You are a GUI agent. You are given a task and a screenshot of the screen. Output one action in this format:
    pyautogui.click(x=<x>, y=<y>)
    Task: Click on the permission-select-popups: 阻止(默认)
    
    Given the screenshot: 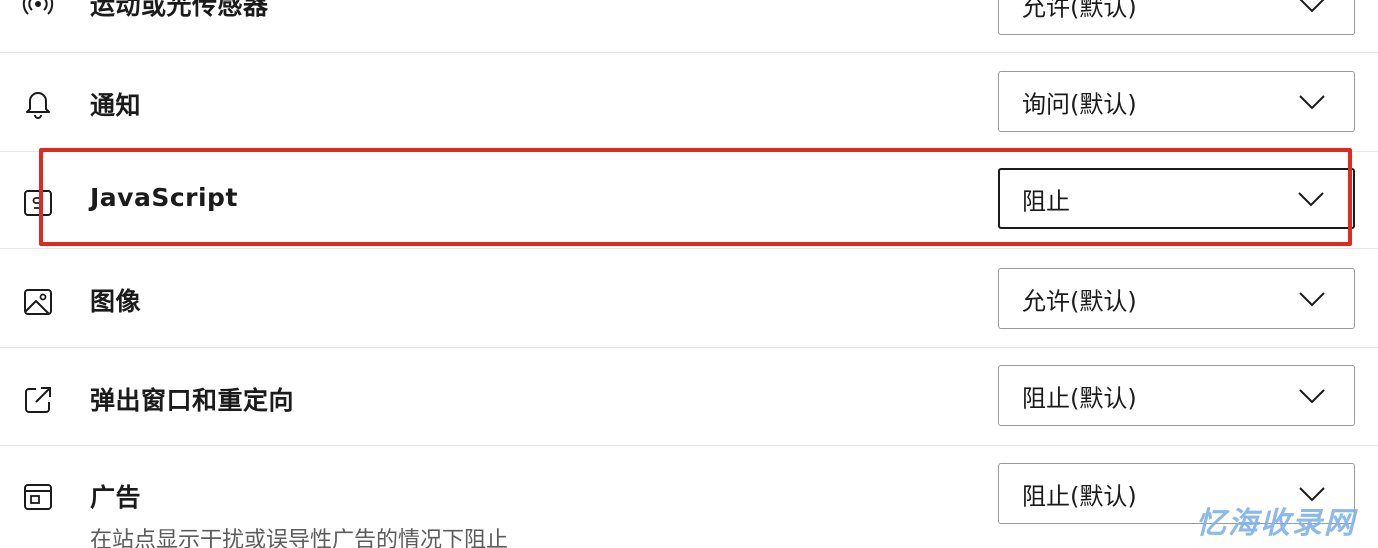 What is the action you would take?
    pyautogui.click(x=1176, y=395)
    